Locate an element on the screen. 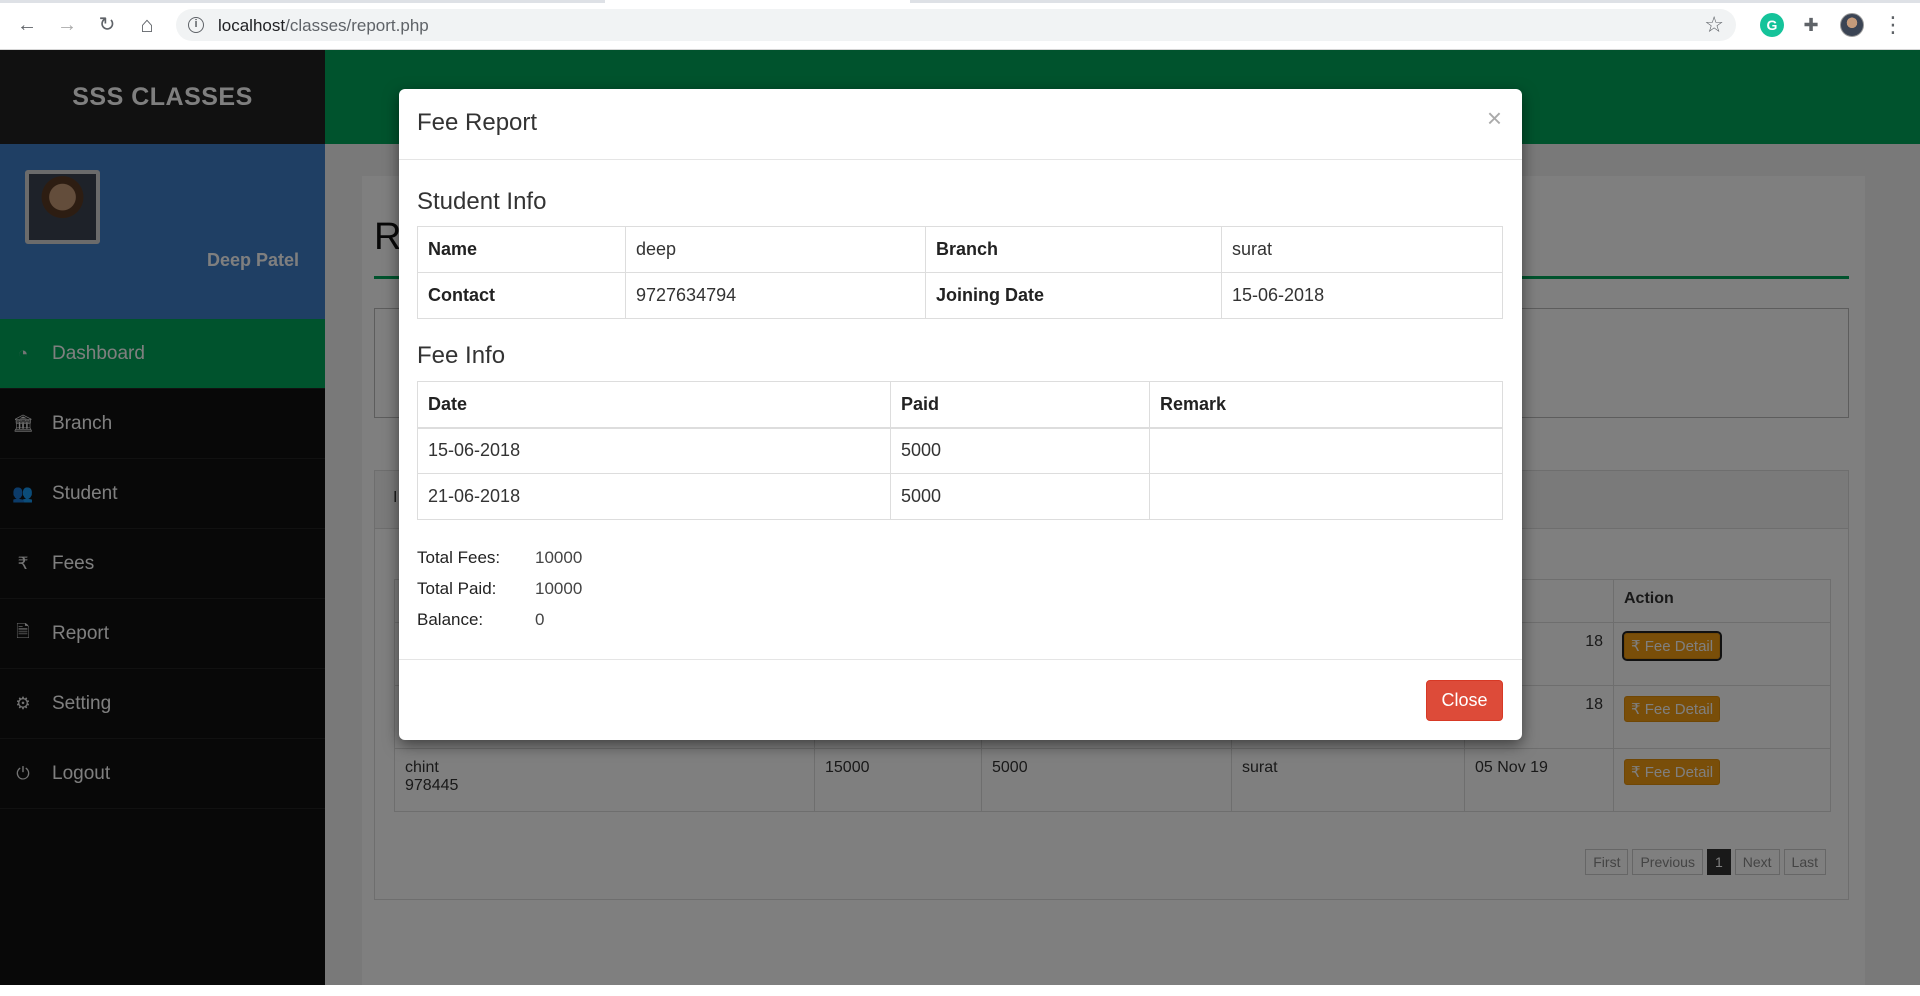  total-paid-row: Total Paid: 10000 is located at coordinates (499, 594).